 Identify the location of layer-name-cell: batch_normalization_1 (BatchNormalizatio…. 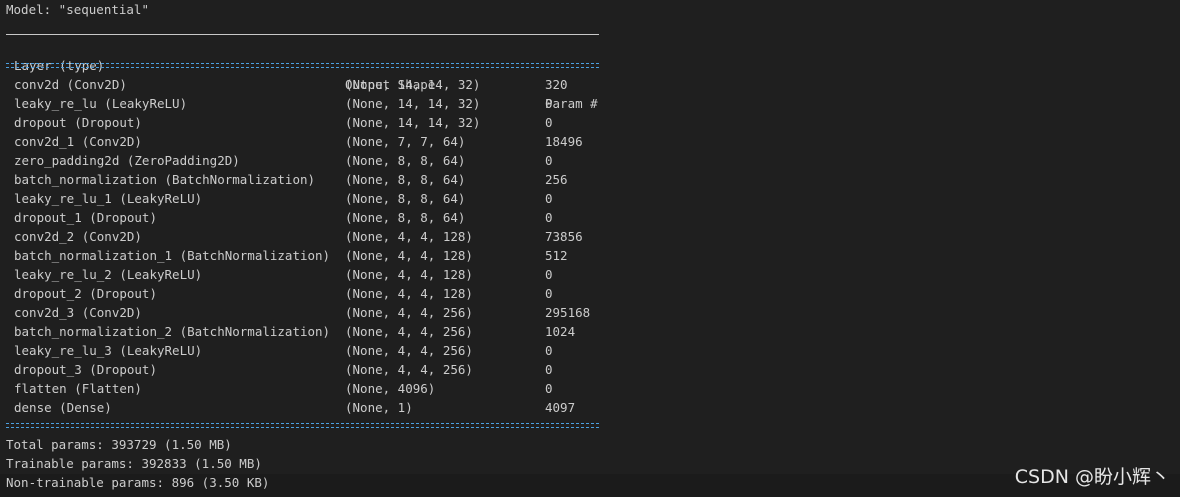
(172, 255).